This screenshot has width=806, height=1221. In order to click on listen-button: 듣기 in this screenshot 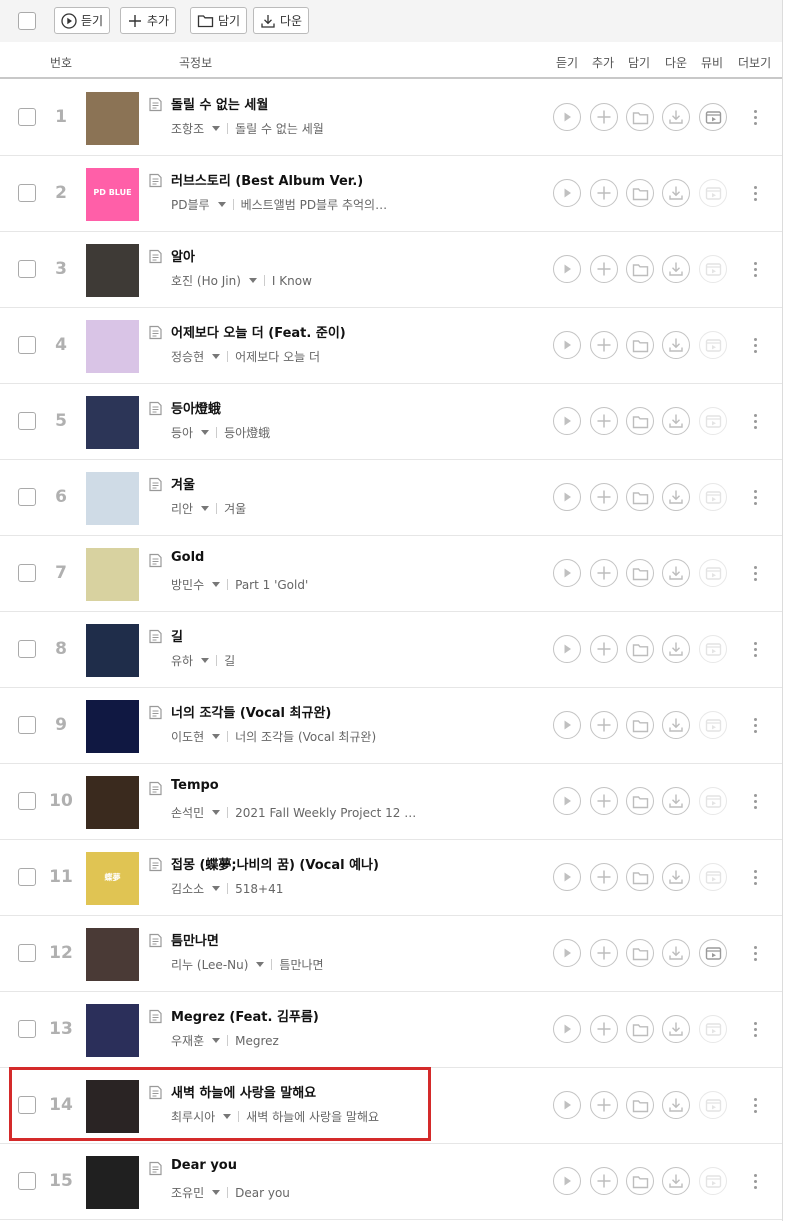, I will do `click(82, 20)`.